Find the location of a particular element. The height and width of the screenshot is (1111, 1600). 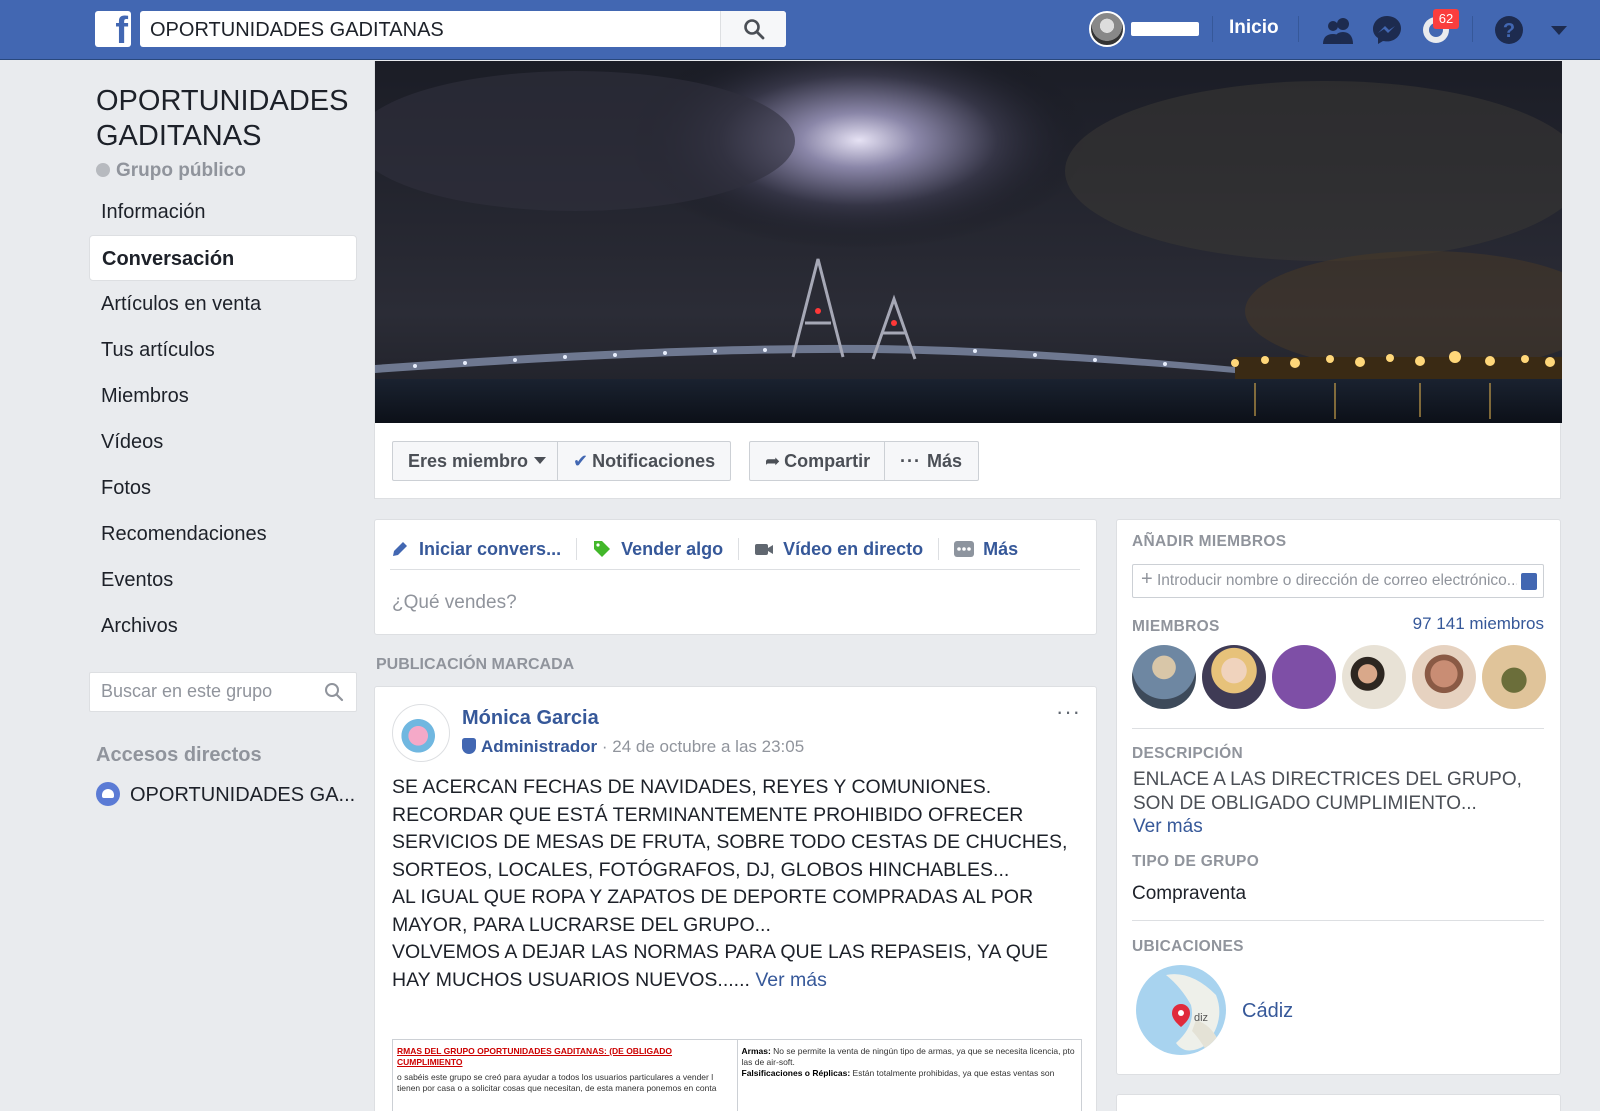

nav-item-recomendaciones: Recomendaciones is located at coordinates (223, 534).